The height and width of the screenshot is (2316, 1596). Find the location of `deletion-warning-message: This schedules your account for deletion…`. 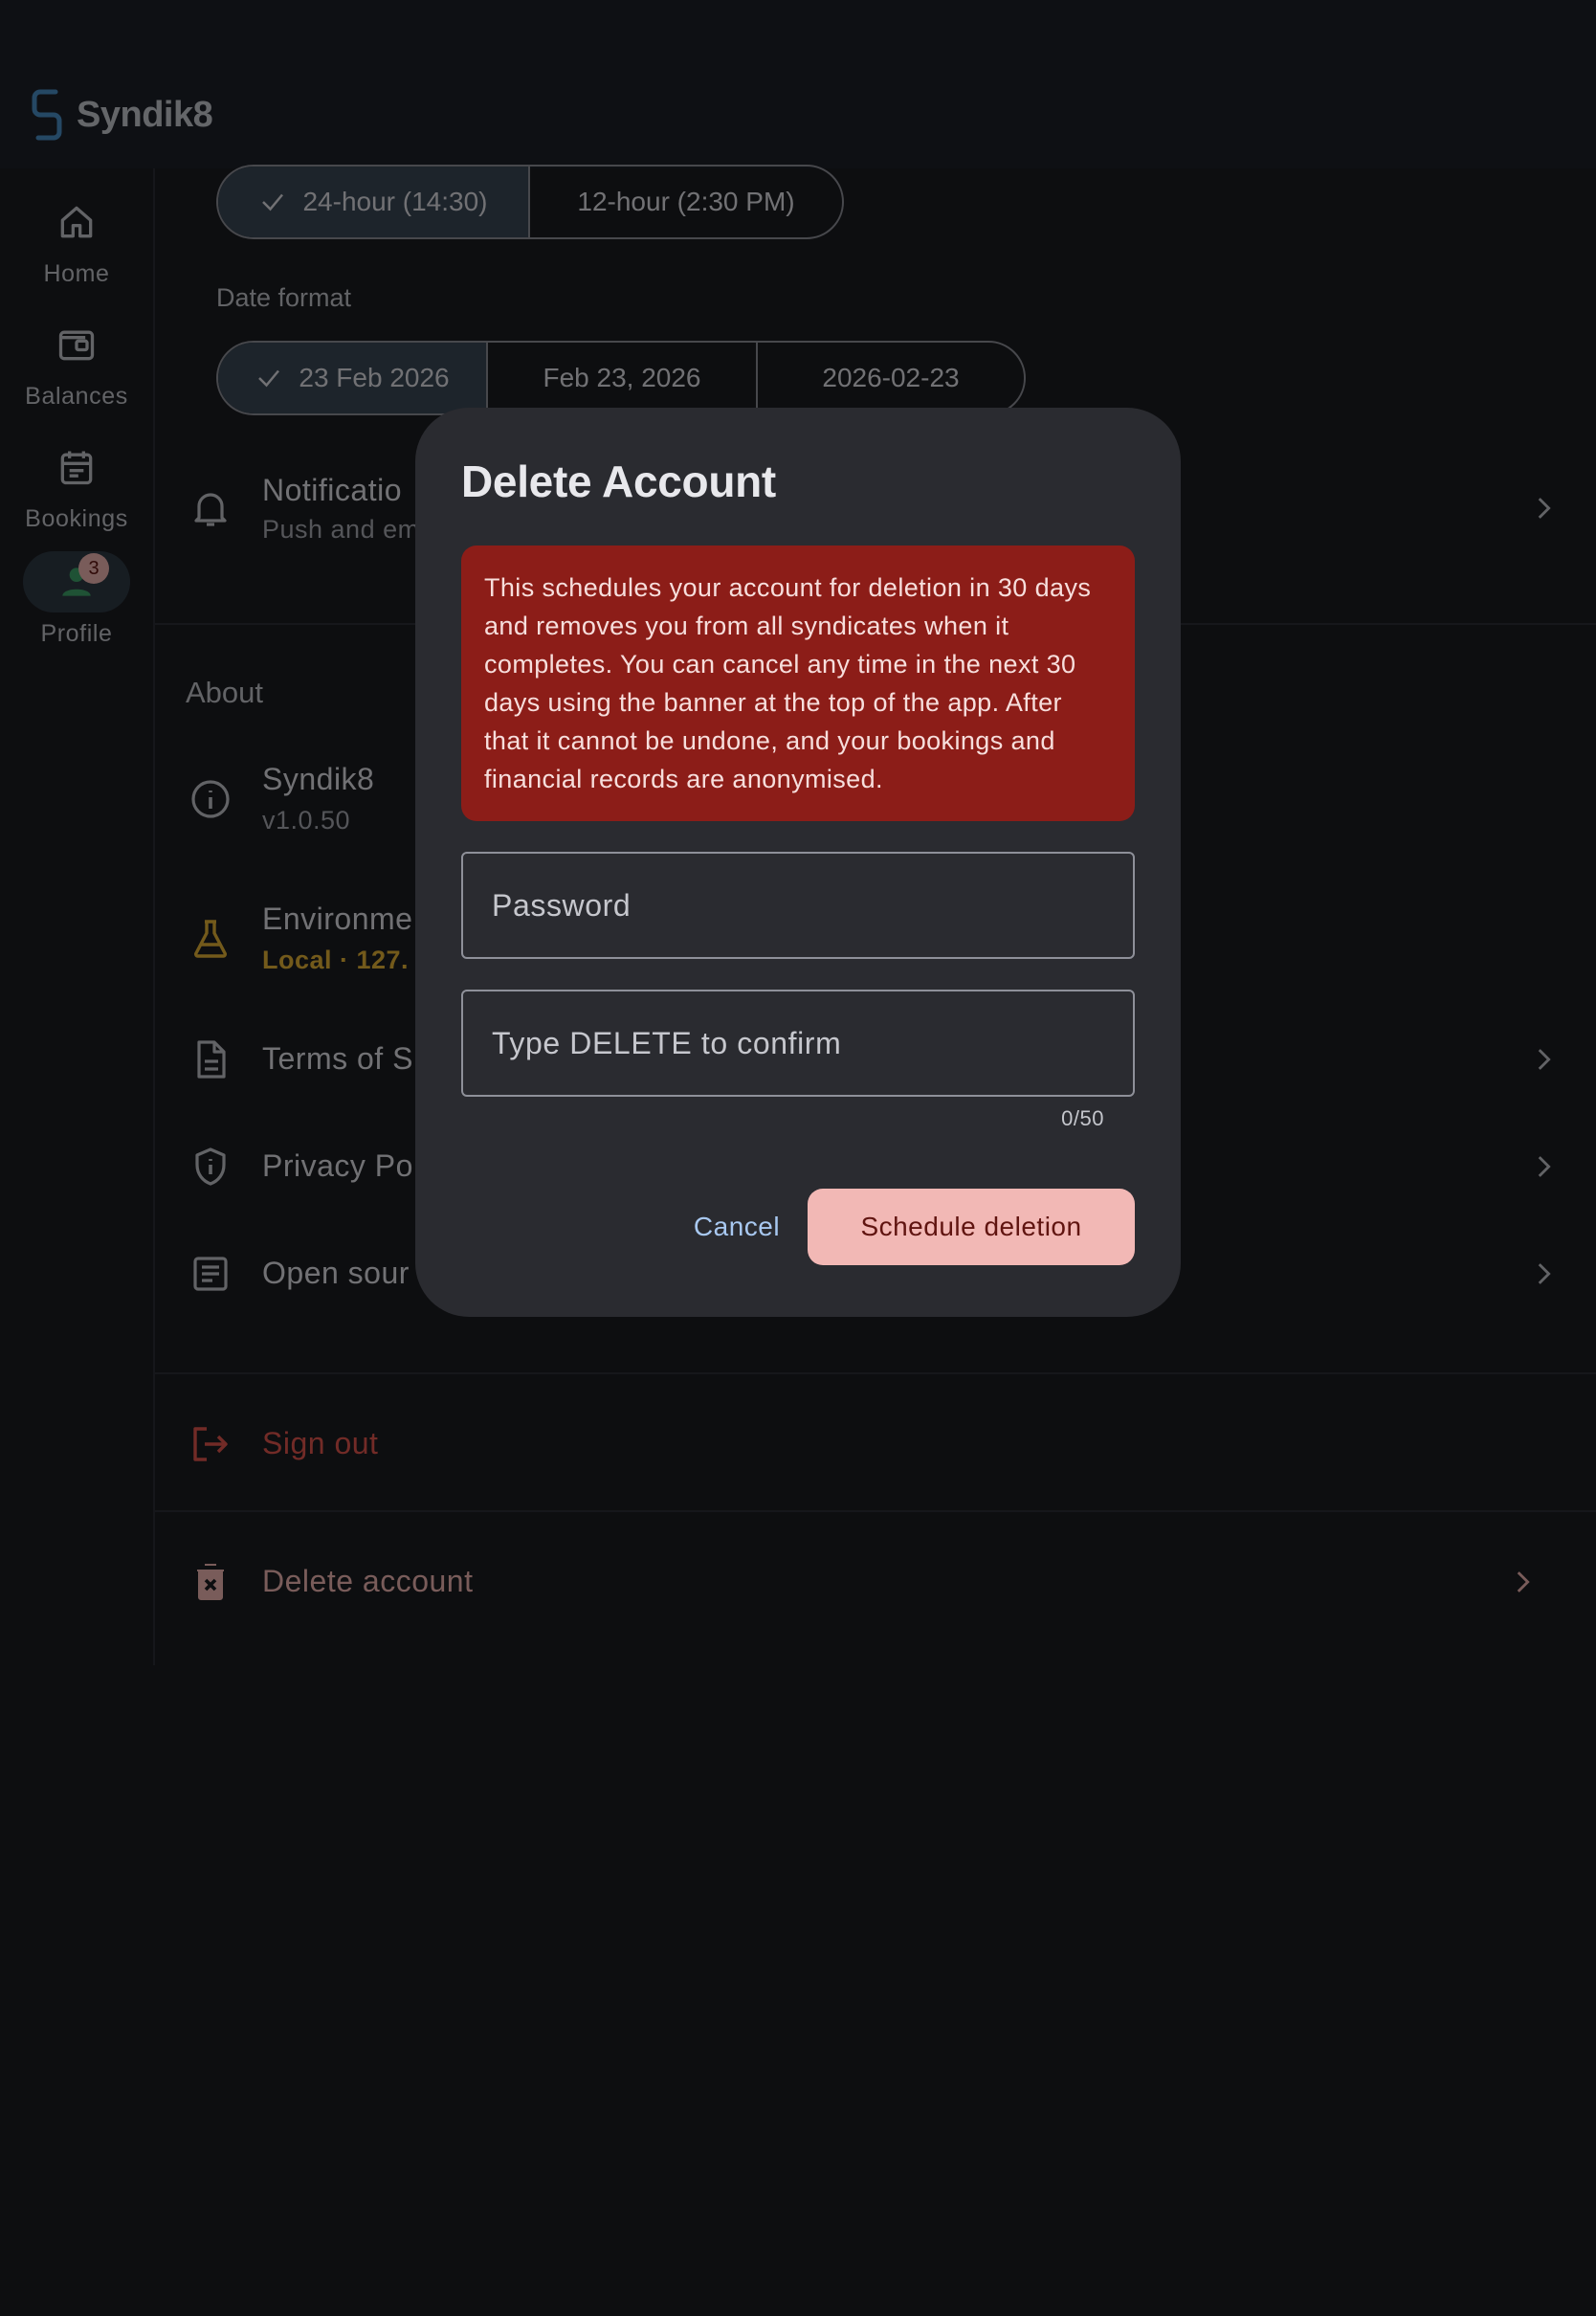

deletion-warning-message: This schedules your account for deletion… is located at coordinates (798, 683).